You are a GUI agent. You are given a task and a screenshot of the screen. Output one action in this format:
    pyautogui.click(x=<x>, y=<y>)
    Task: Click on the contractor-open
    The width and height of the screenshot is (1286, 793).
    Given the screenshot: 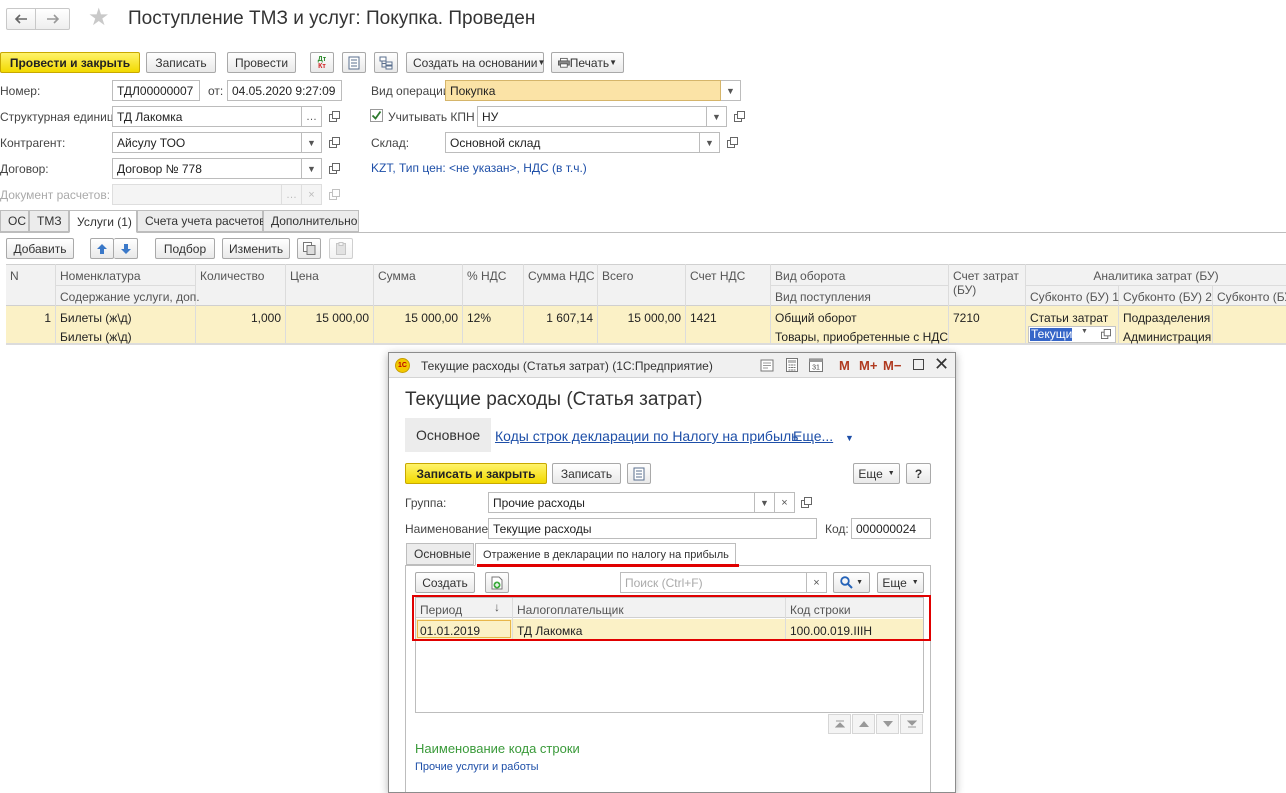 What is the action you would take?
    pyautogui.click(x=334, y=142)
    